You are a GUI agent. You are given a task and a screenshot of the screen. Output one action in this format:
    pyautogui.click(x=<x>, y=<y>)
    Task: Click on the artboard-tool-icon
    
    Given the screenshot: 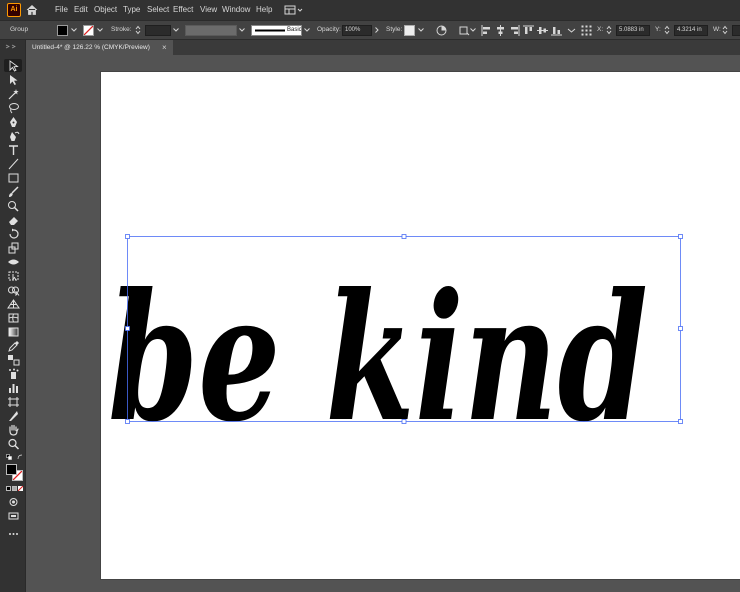 What is the action you would take?
    pyautogui.click(x=13, y=402)
    